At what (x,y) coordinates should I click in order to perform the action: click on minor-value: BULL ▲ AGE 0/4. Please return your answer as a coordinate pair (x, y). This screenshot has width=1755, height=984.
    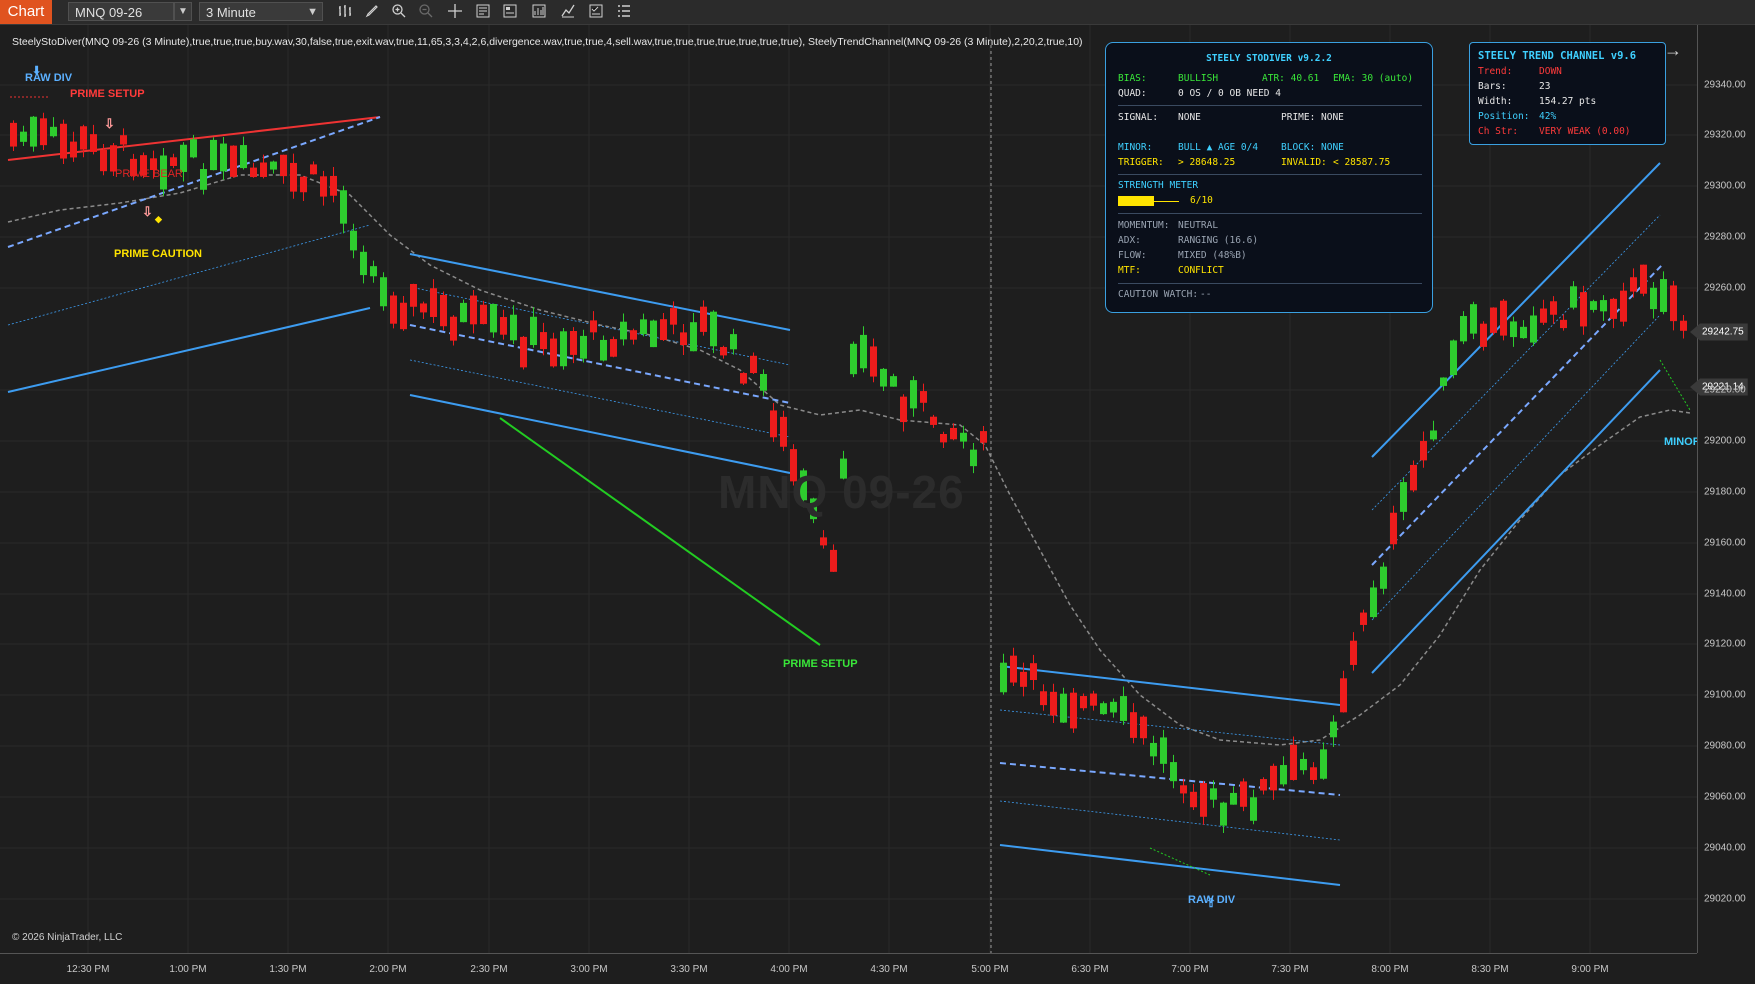
    Looking at the image, I should click on (1218, 147).